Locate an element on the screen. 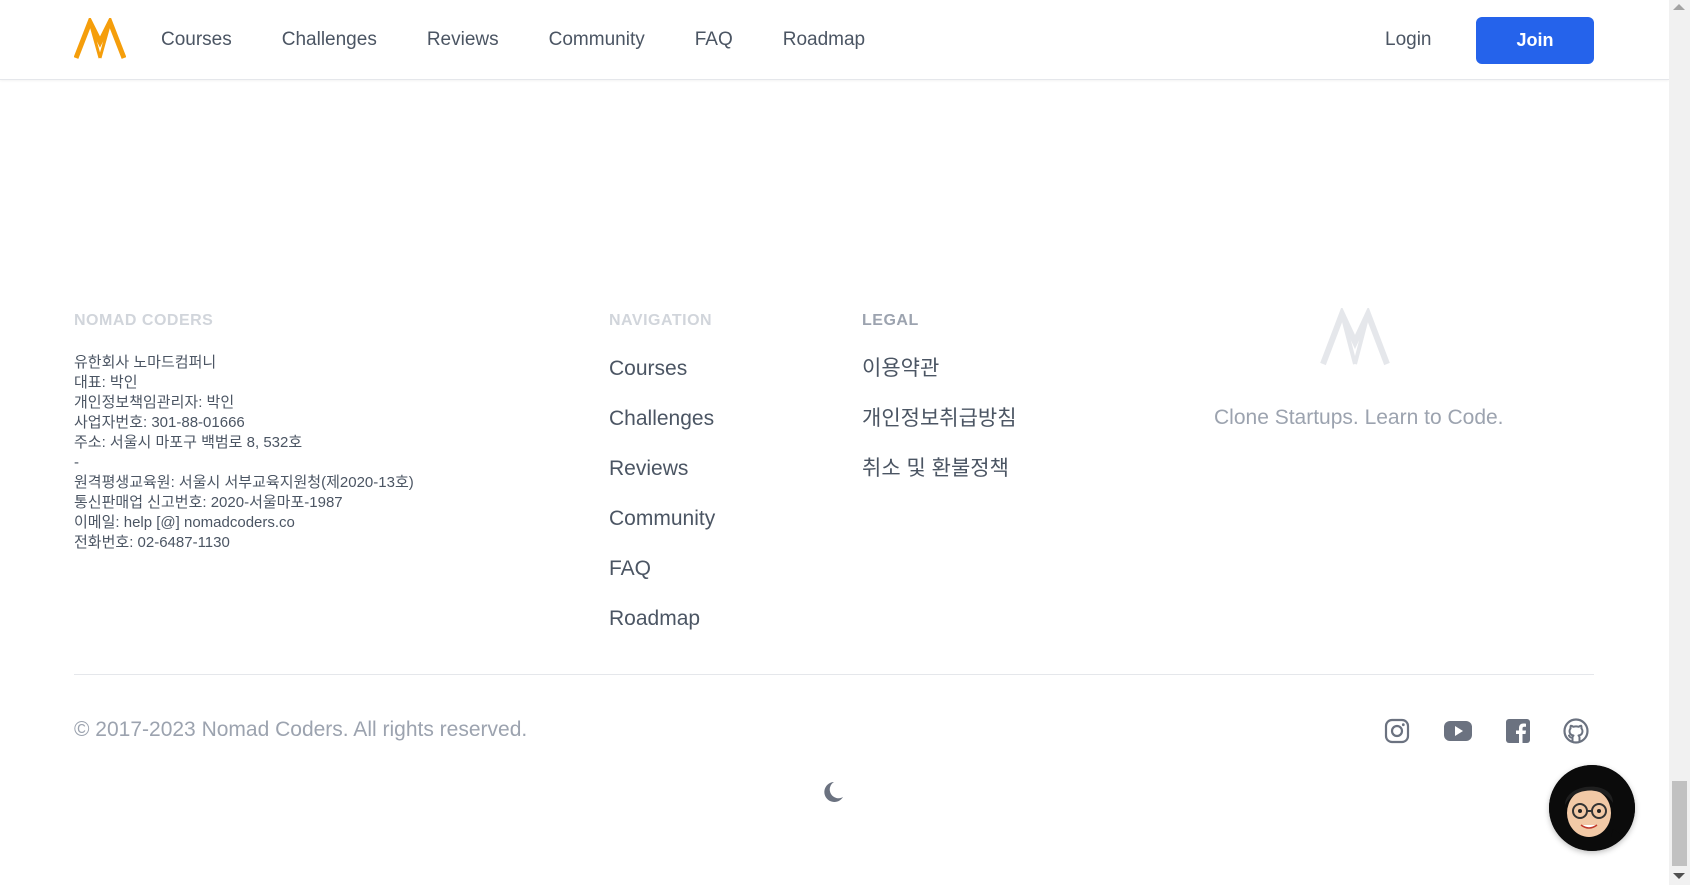 This screenshot has width=1690, height=885. youtube-icon is located at coordinates (1458, 733).